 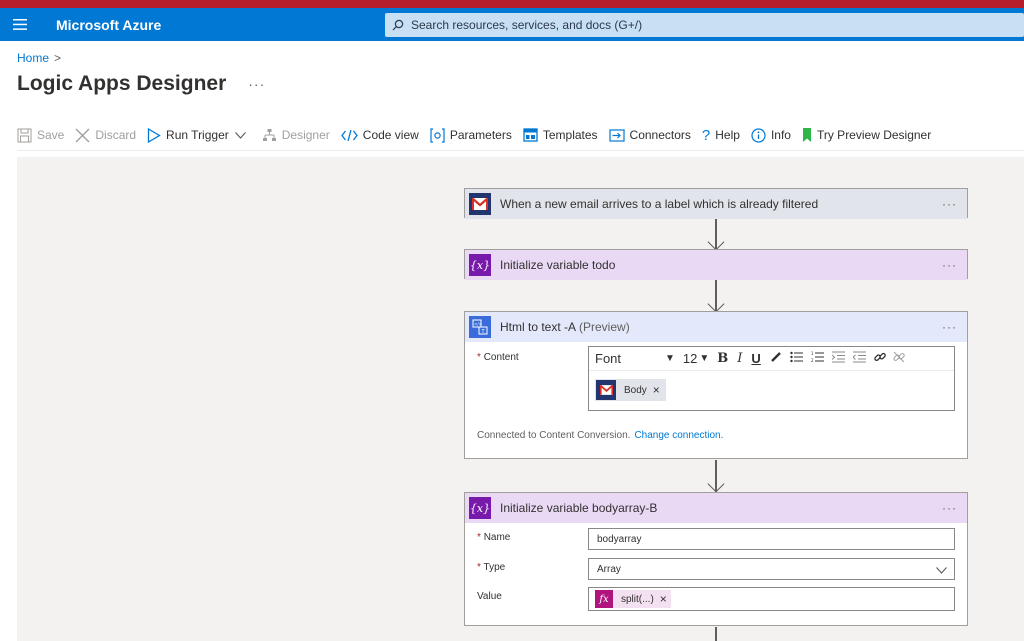 I want to click on discard-button: Discard, so click(x=105, y=135).